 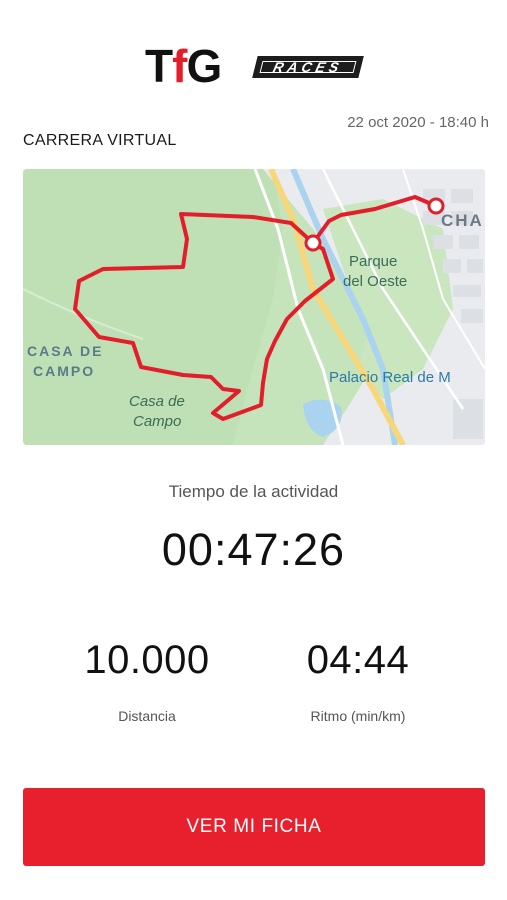 What do you see at coordinates (375, 281) in the screenshot?
I see `map-label-parque-2: del Oeste` at bounding box center [375, 281].